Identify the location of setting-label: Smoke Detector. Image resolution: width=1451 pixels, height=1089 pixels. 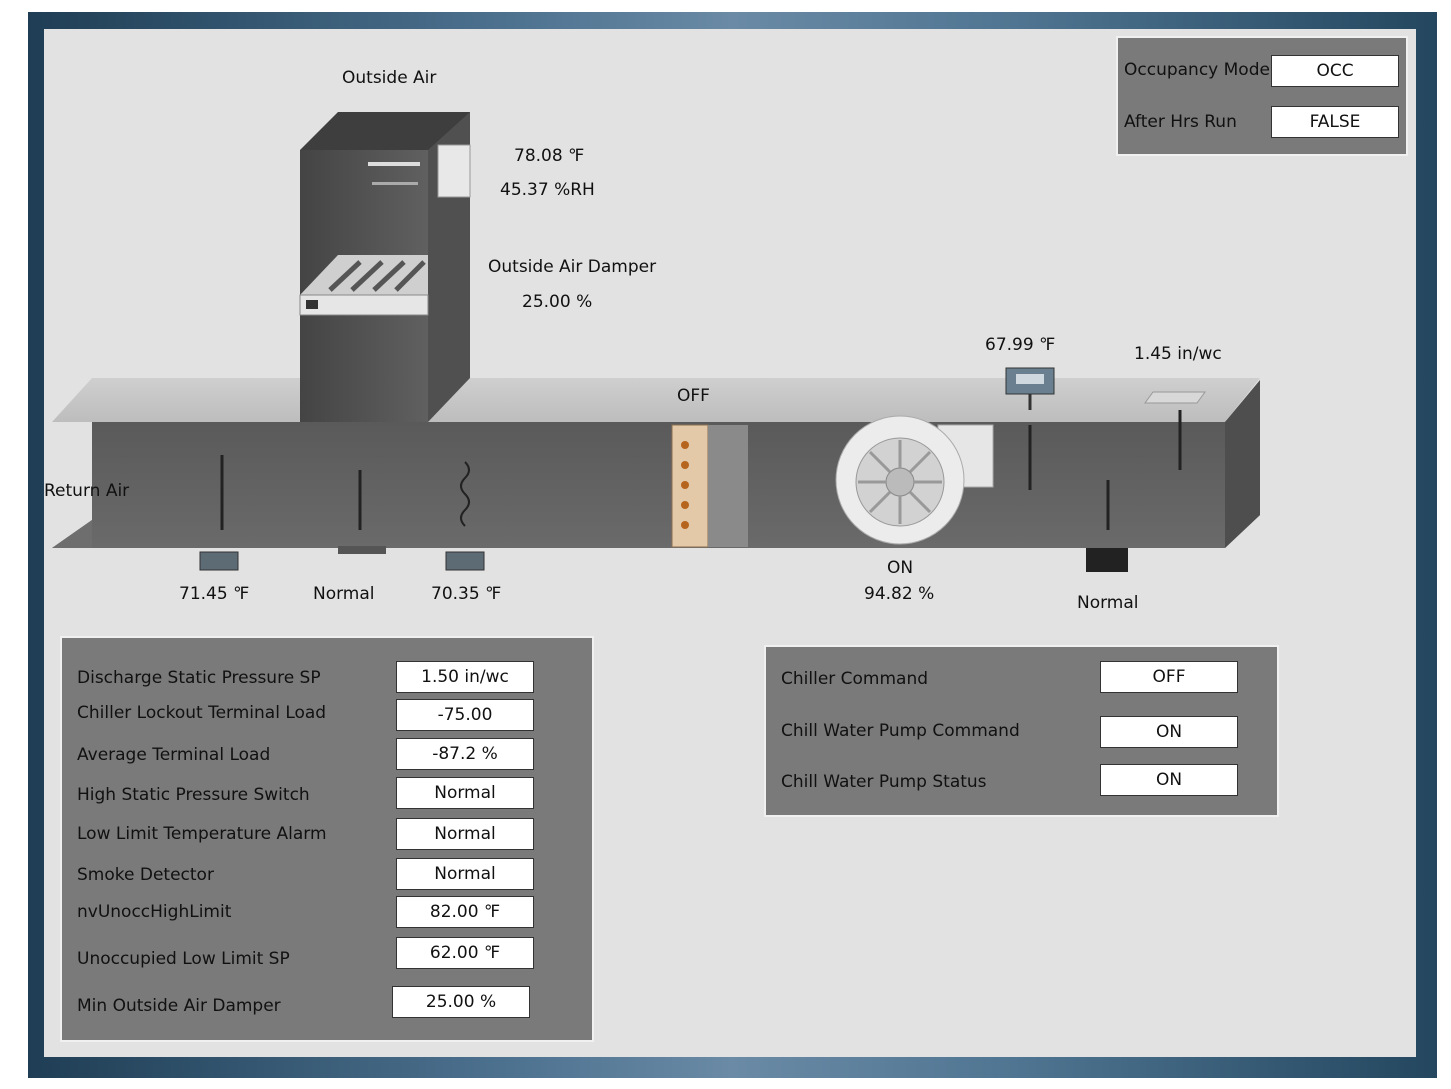
(145, 875).